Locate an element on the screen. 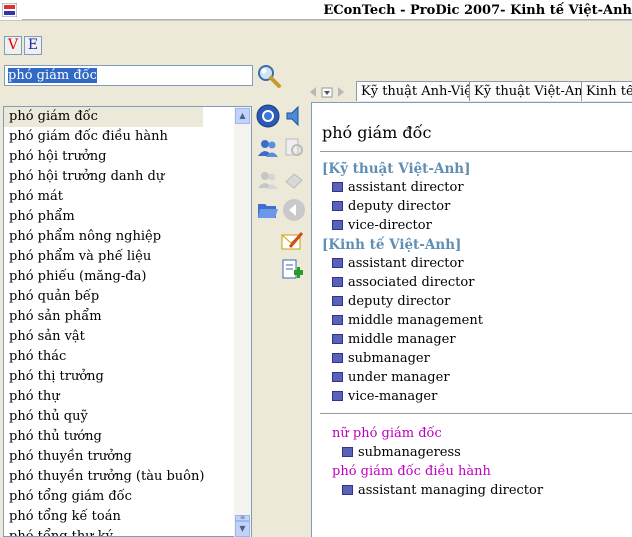 The width and height of the screenshot is (632, 537). headword-divider is located at coordinates (476, 151).